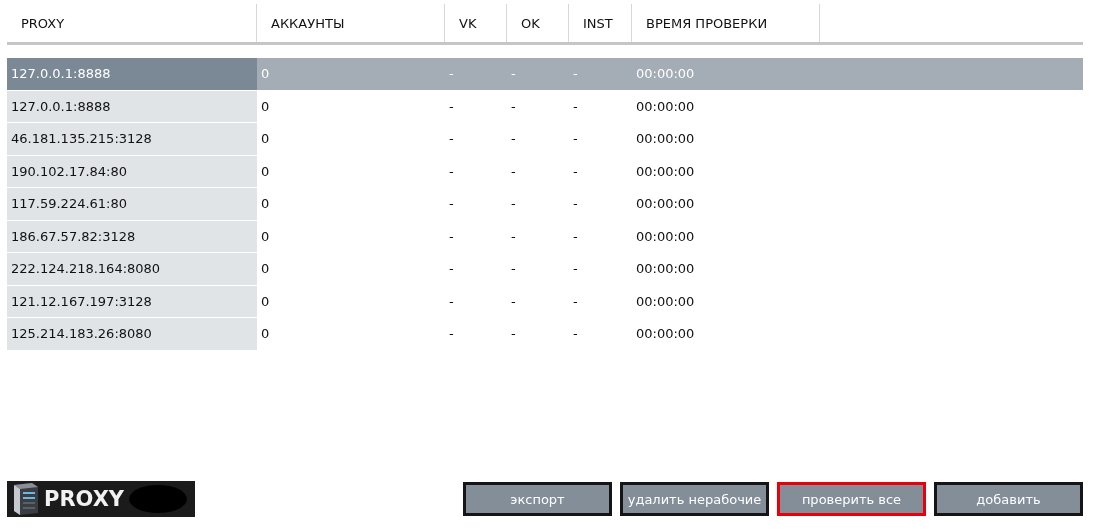 This screenshot has width=1094, height=531. I want to click on table-cell: 121.12.167.197:3128, so click(132, 301).